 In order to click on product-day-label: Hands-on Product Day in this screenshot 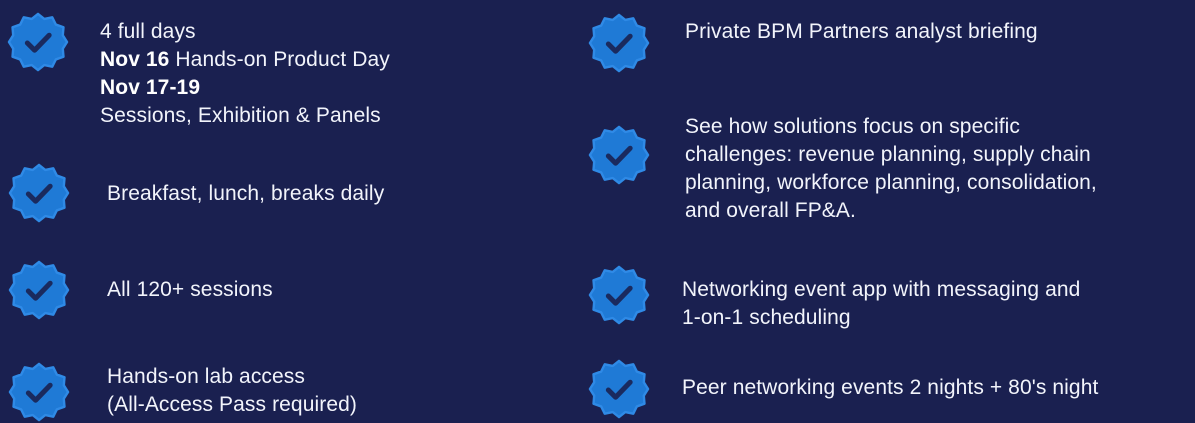, I will do `click(279, 59)`.